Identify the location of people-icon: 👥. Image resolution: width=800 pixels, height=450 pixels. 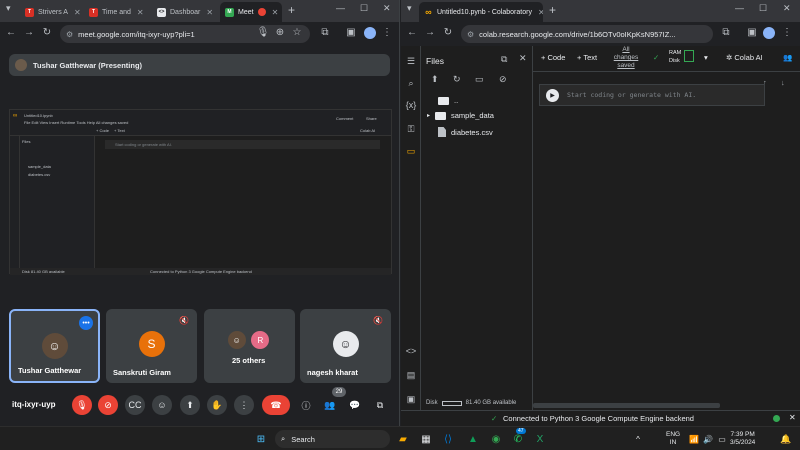
(330, 405).